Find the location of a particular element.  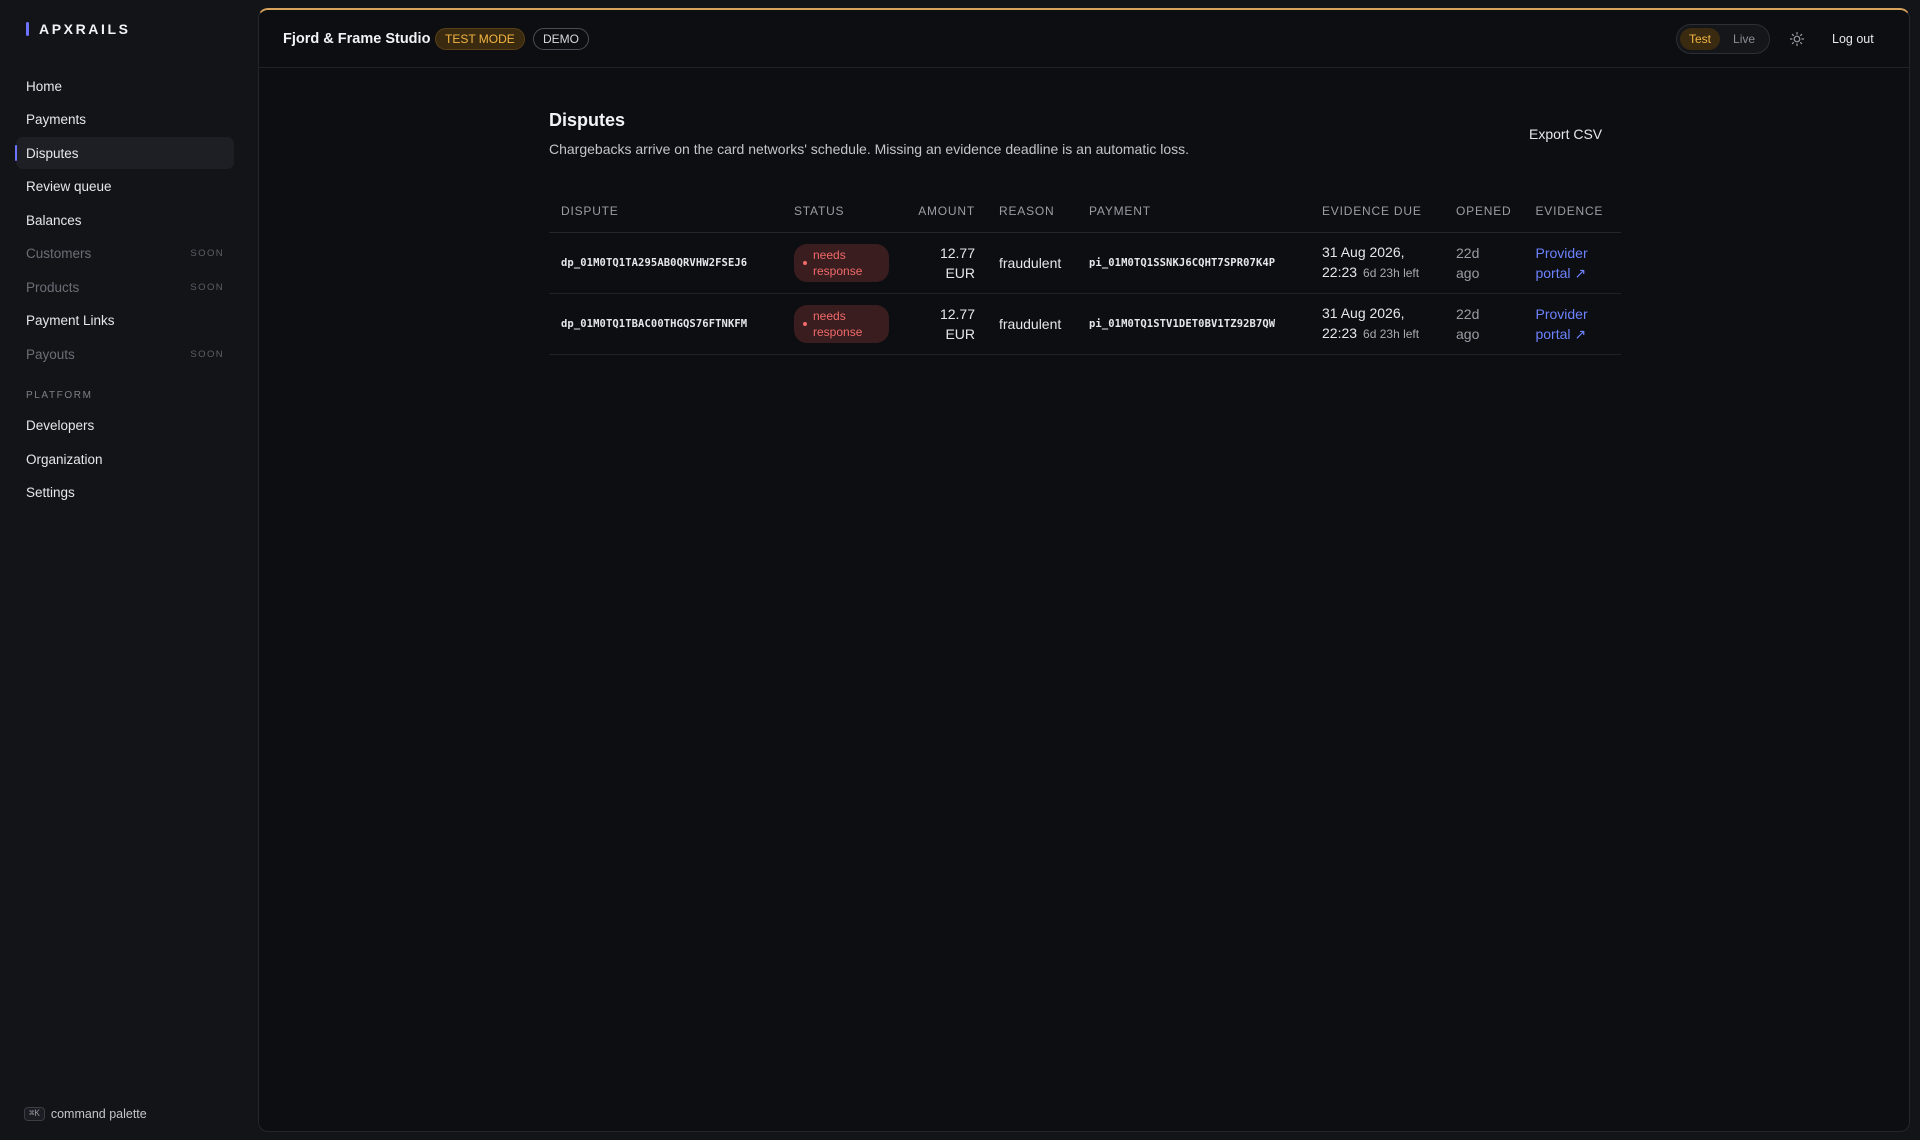

sidebar-item-payouts: Payouts SOON is located at coordinates (125, 354).